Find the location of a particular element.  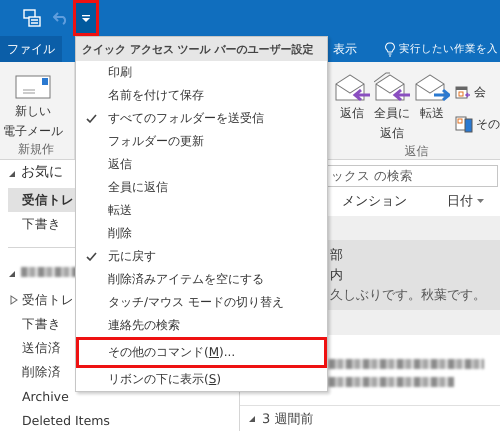

menu-item: 連絡先の検索 is located at coordinates (201, 325).